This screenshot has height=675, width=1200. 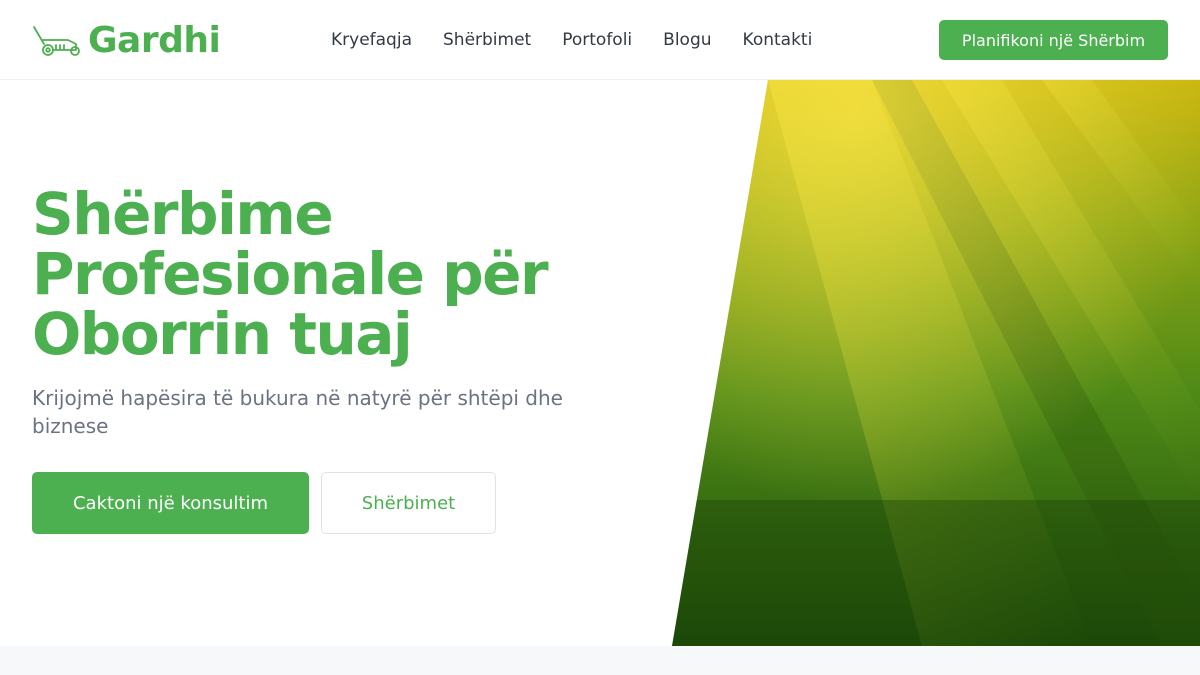 I want to click on schedule-service-button: Planifikoni një Shërbim, so click(x=1053, y=40).